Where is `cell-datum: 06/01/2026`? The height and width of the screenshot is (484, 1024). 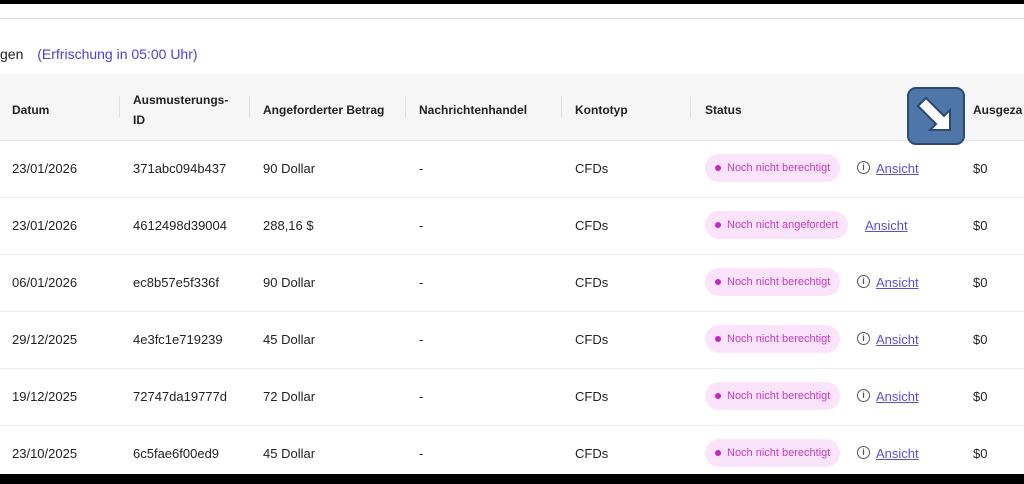 cell-datum: 06/01/2026 is located at coordinates (45, 282).